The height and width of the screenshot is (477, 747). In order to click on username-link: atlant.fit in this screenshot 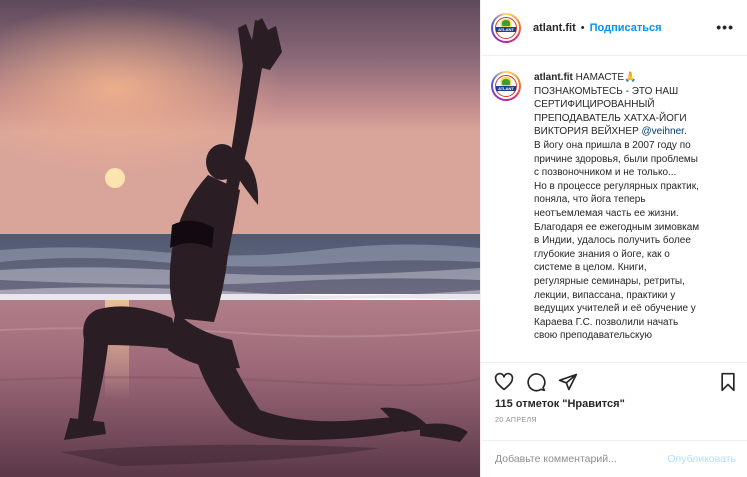, I will do `click(554, 28)`.